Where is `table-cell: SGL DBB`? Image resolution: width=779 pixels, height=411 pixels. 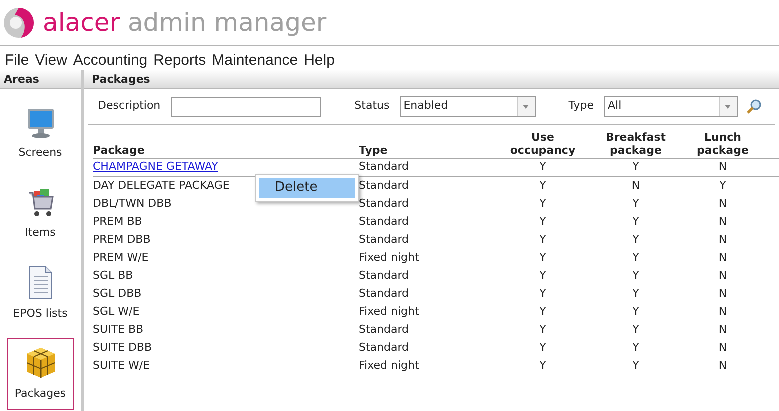 table-cell: SGL DBB is located at coordinates (117, 293).